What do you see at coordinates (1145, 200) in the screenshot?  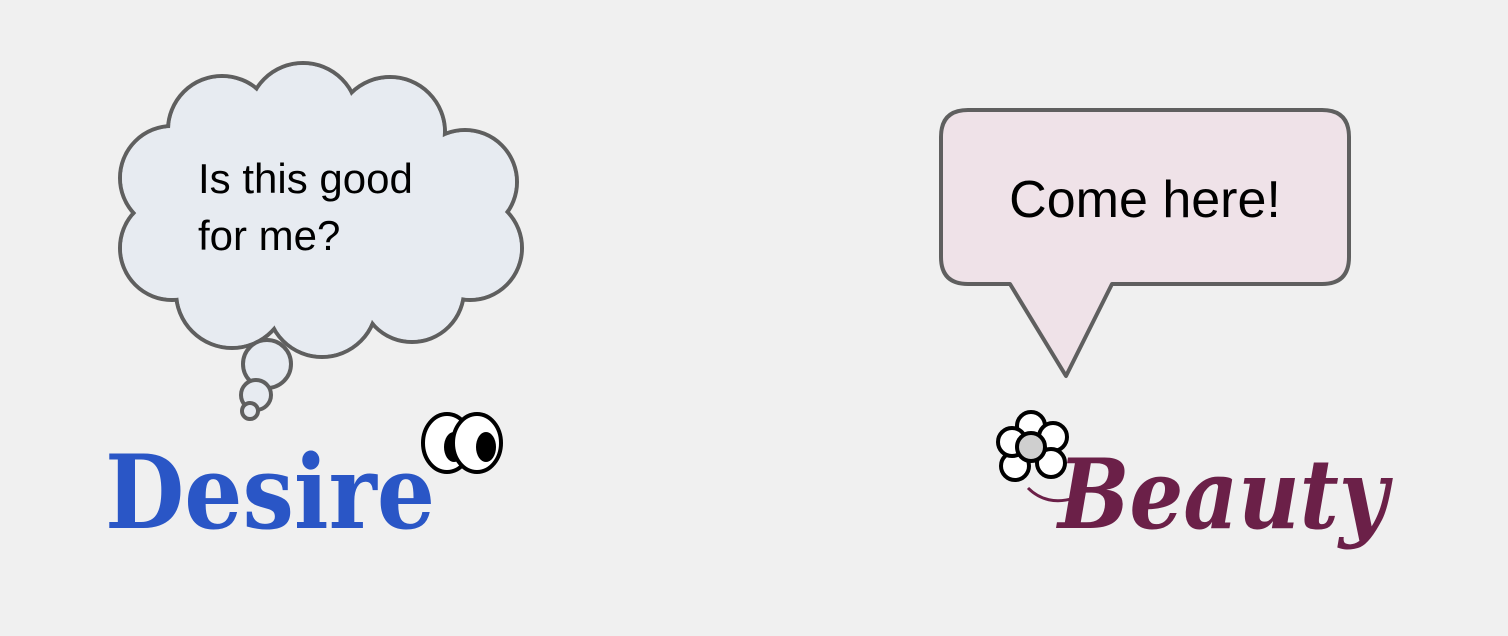 I see `speech-text: Come here!` at bounding box center [1145, 200].